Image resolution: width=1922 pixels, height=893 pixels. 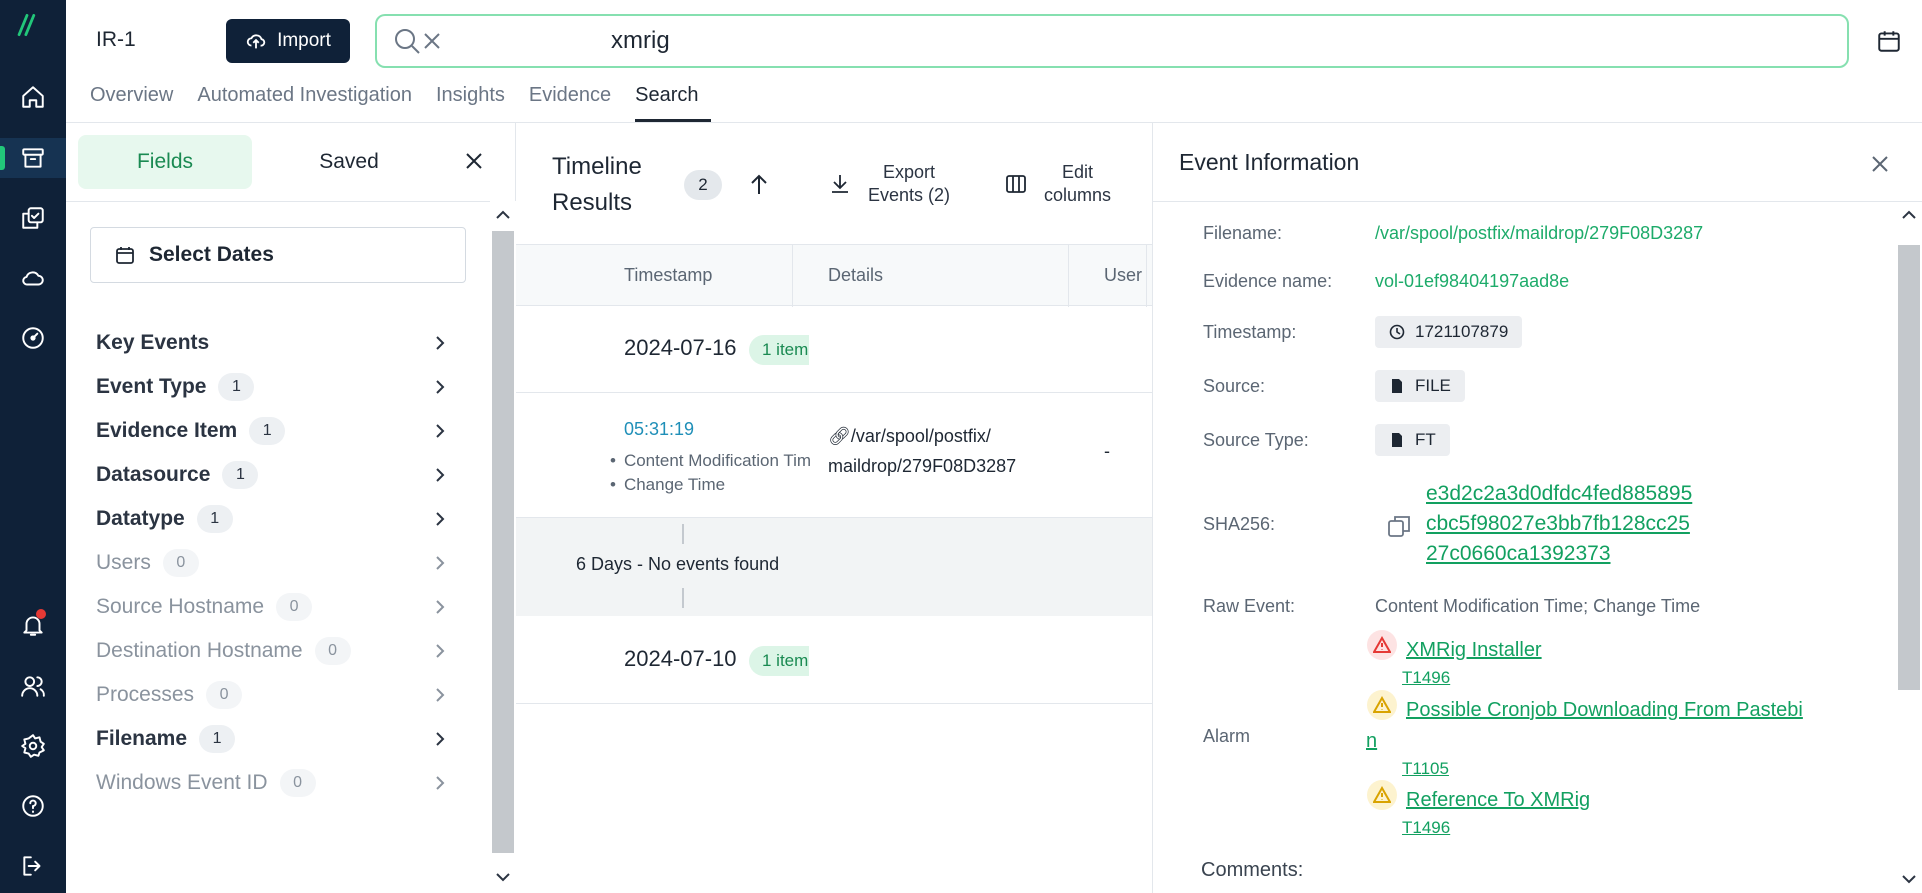 I want to click on tab-evidence: Evidence, so click(x=576, y=102).